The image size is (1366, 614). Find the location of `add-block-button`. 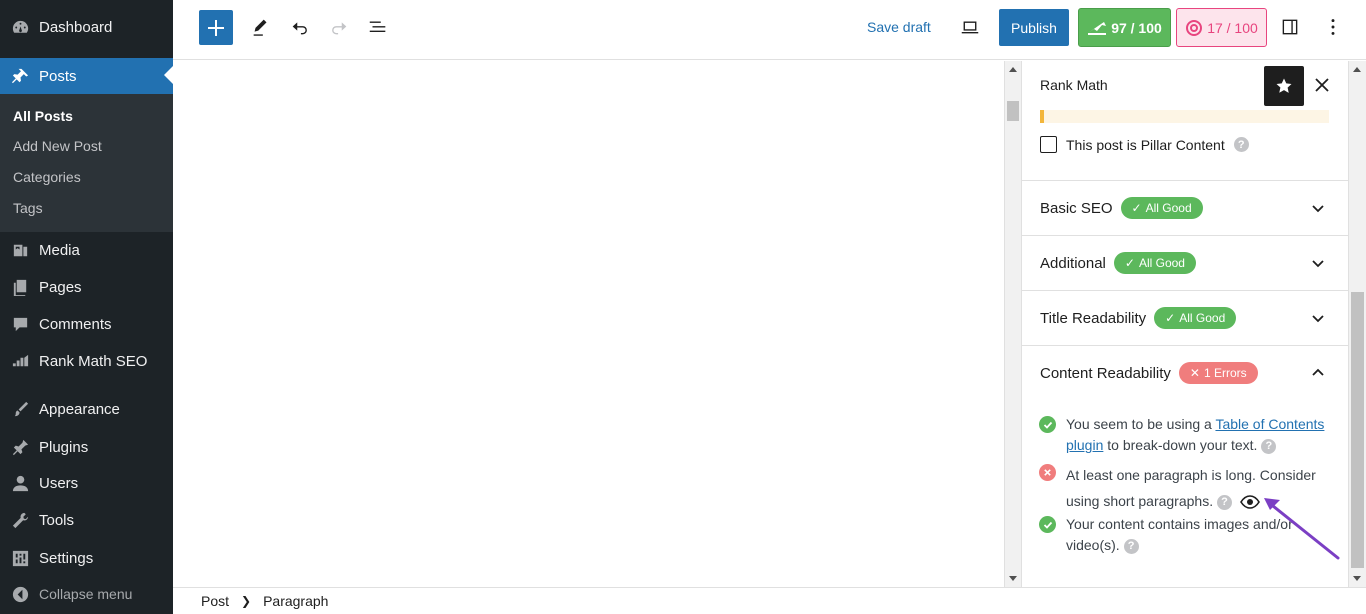

add-block-button is located at coordinates (216, 27).